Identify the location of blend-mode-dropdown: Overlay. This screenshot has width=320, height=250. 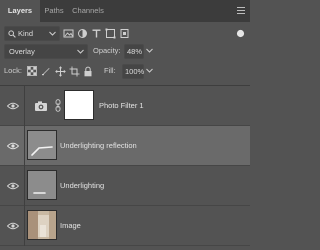
(46, 51).